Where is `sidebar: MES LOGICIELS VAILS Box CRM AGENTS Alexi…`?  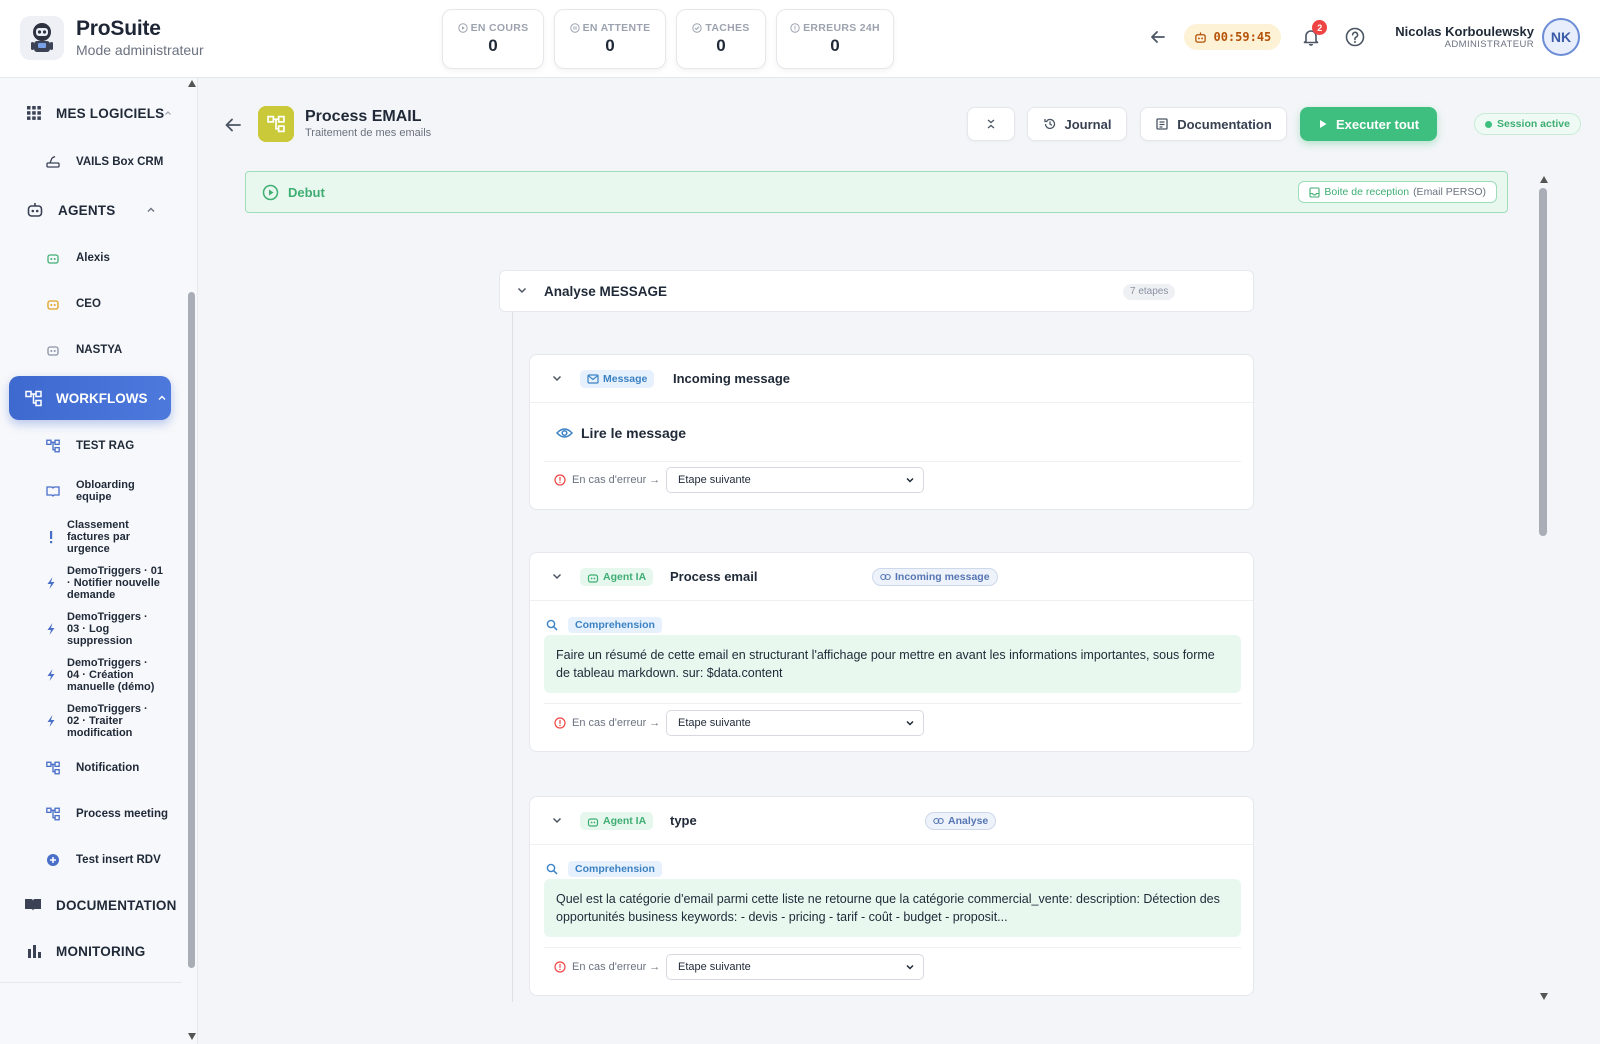
sidebar: MES LOGICIELS VAILS Box CRM AGENTS Alexi… is located at coordinates (99, 561).